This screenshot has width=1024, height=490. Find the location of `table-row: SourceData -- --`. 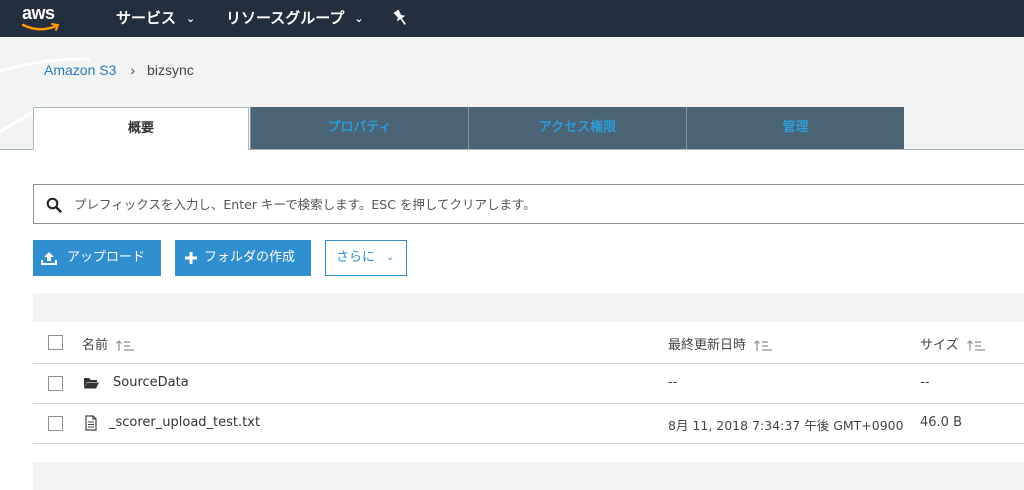

table-row: SourceData -- -- is located at coordinates (528, 384).